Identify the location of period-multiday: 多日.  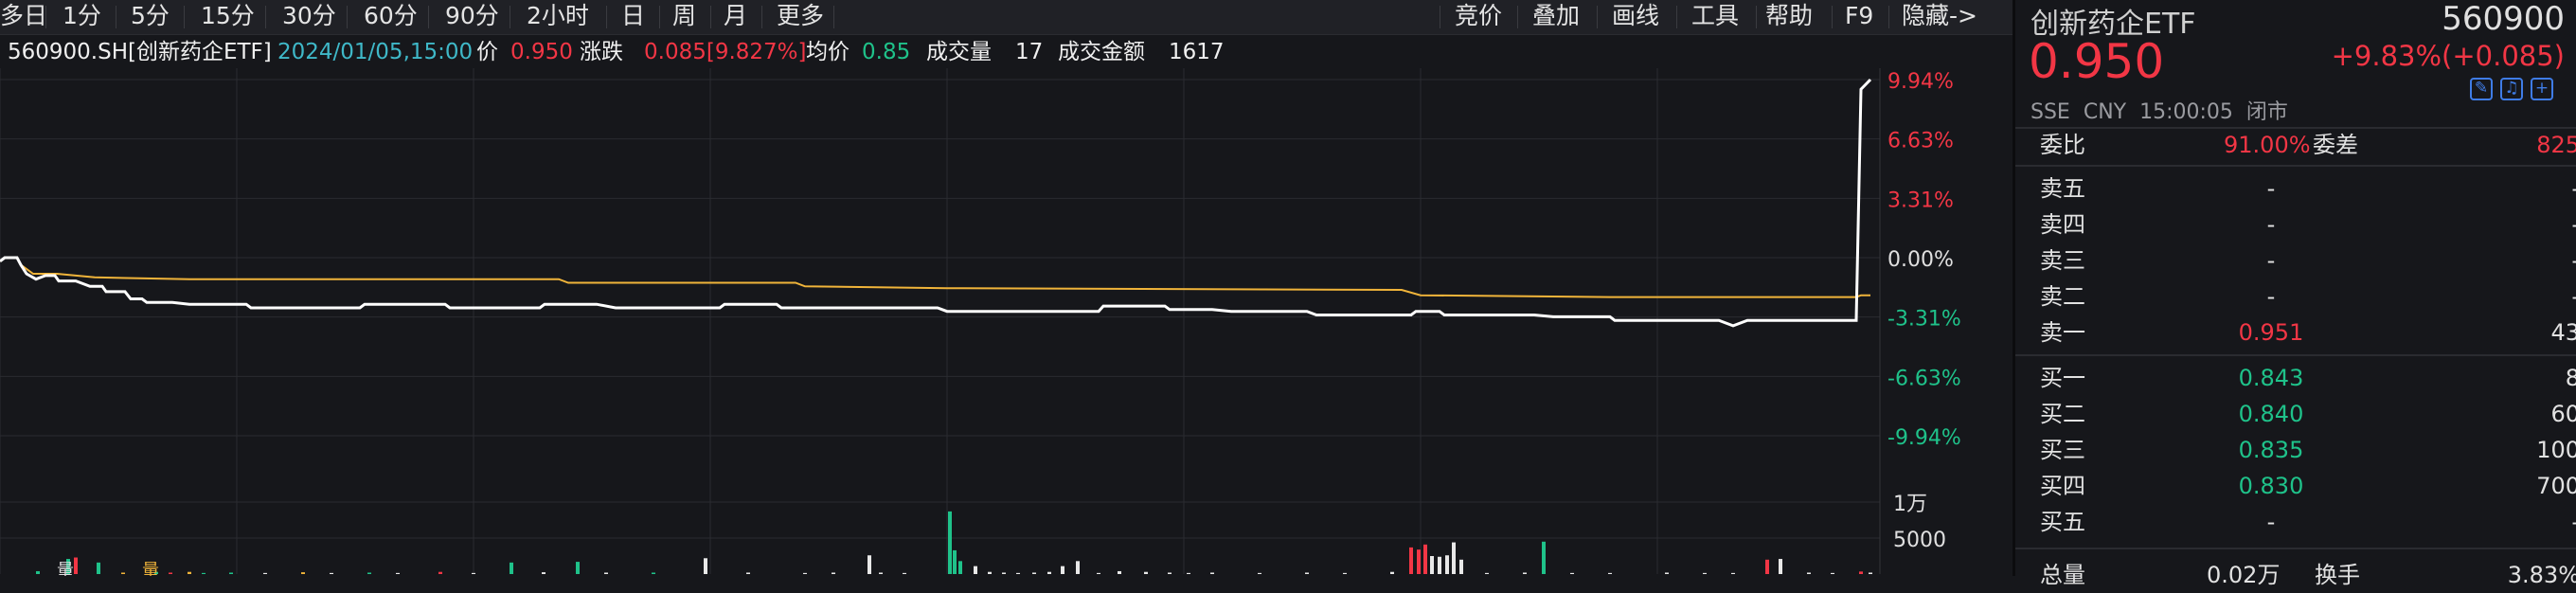
(23, 17).